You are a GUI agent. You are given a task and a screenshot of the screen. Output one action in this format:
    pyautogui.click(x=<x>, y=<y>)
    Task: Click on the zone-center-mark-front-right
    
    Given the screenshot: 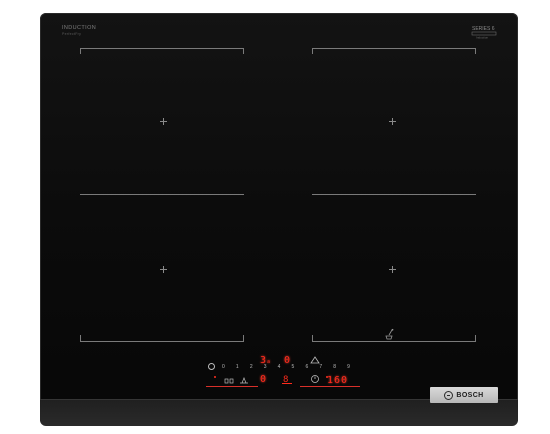 What is the action you would take?
    pyautogui.click(x=392, y=269)
    